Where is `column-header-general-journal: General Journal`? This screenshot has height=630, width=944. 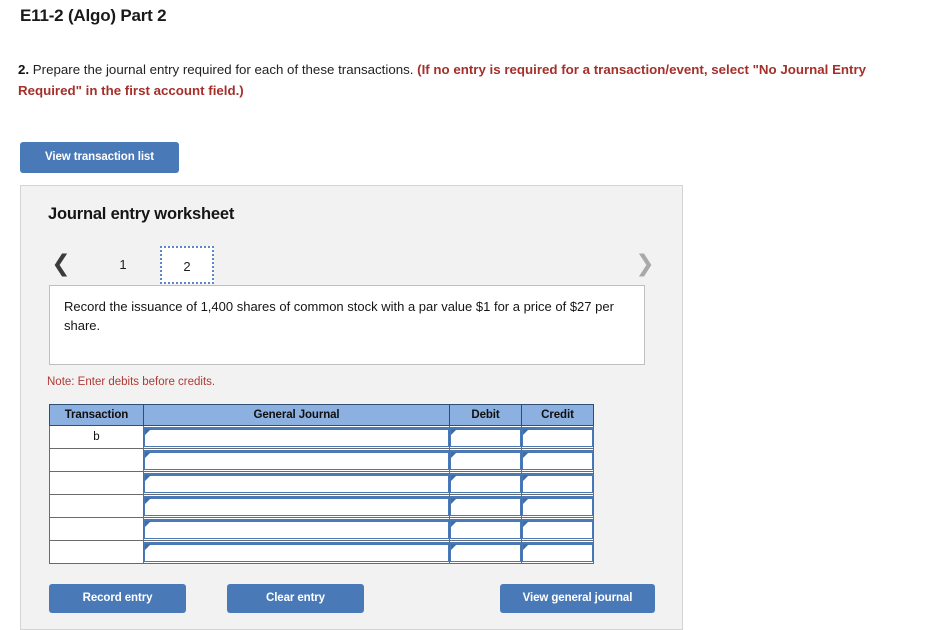
column-header-general-journal: General Journal is located at coordinates (296, 415).